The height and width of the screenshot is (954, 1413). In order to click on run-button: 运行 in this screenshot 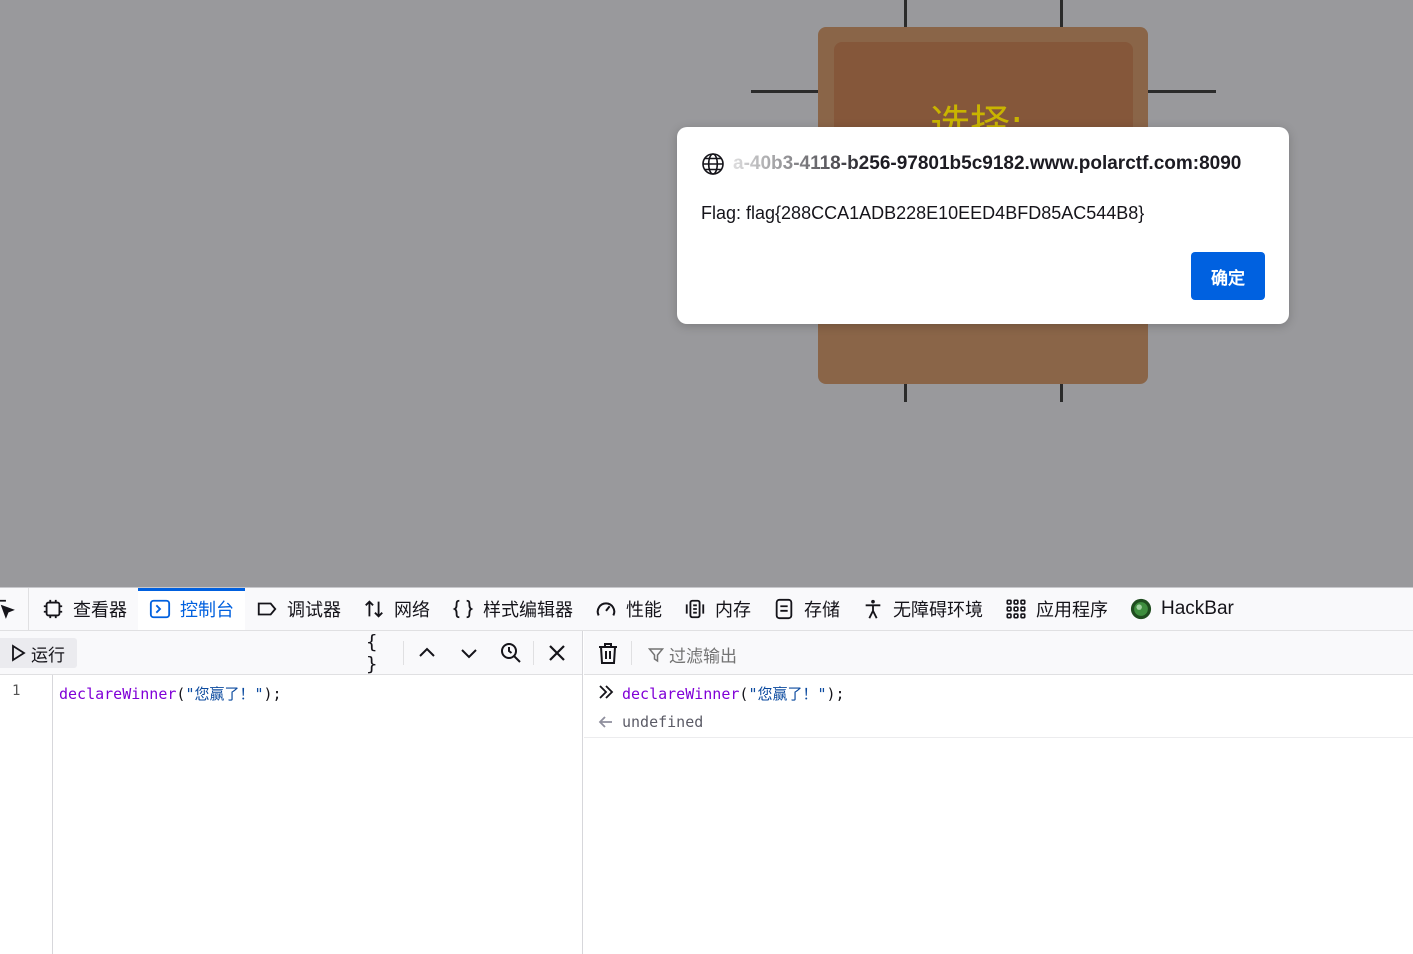, I will do `click(38, 653)`.